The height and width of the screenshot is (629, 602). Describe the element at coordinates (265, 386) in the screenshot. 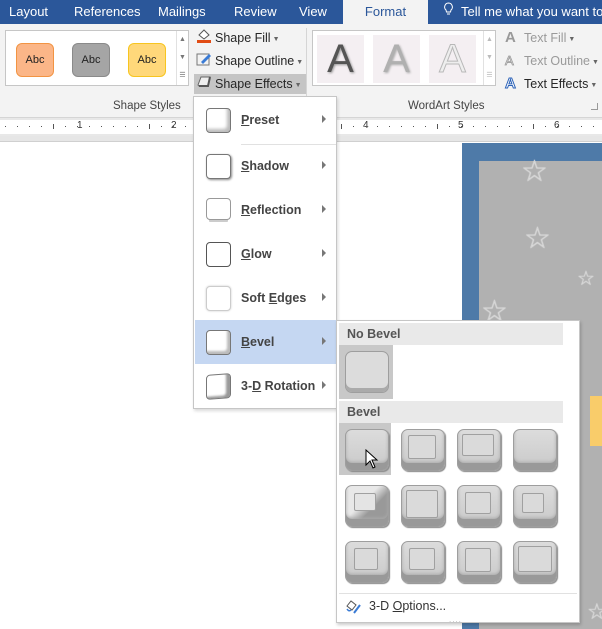

I see `menu-item-3d-rotation: 3-D Rotation` at that location.